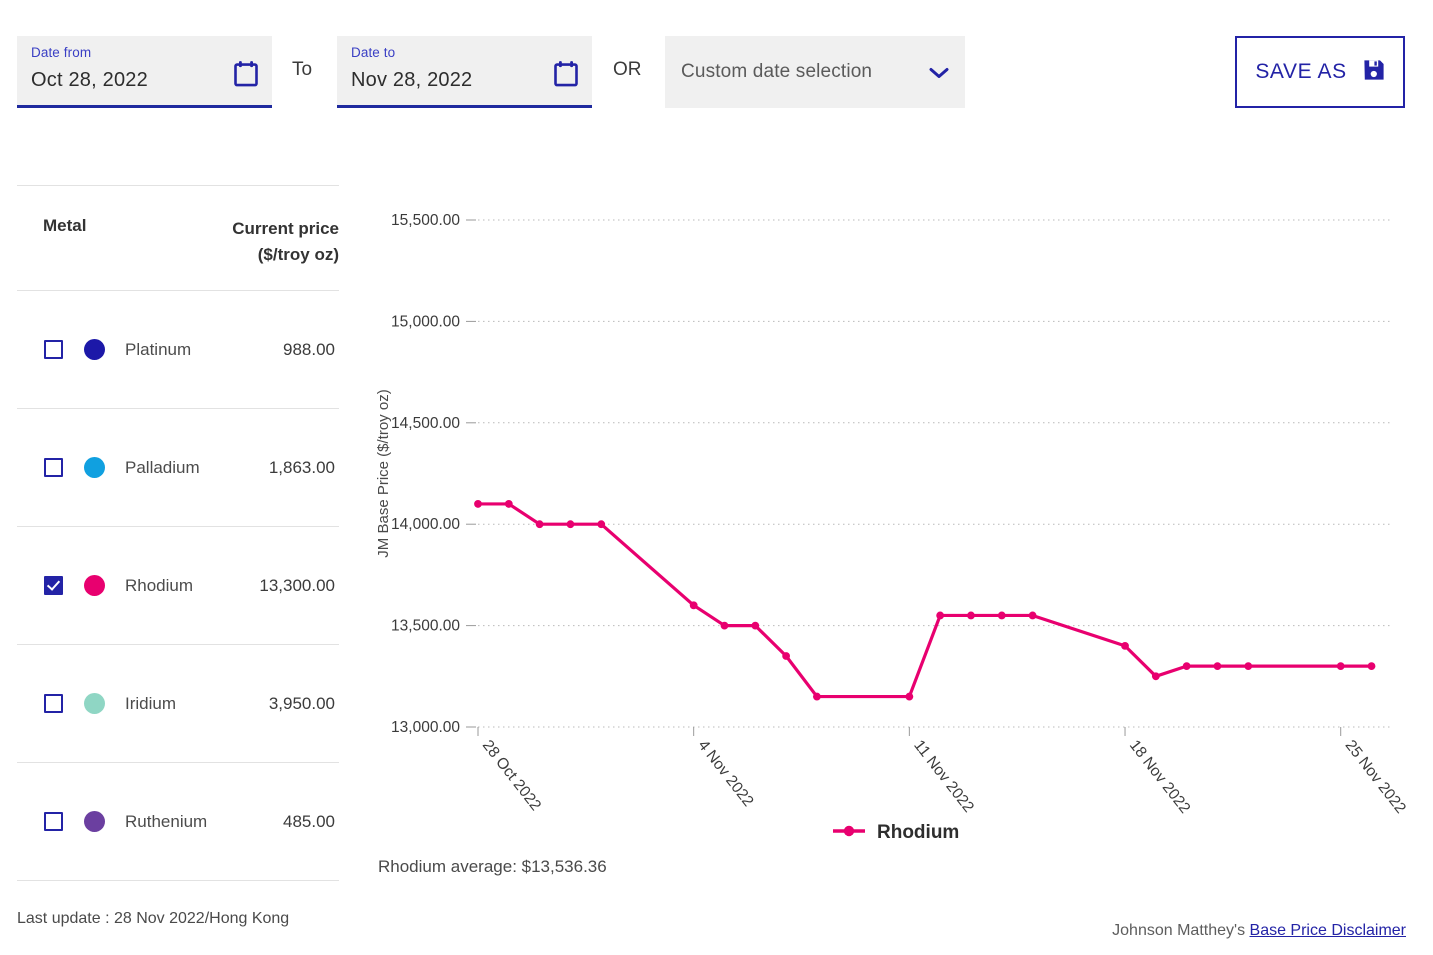 The width and height of the screenshot is (1433, 955). I want to click on metal-row-platinum: Platinum 988.00, so click(178, 350).